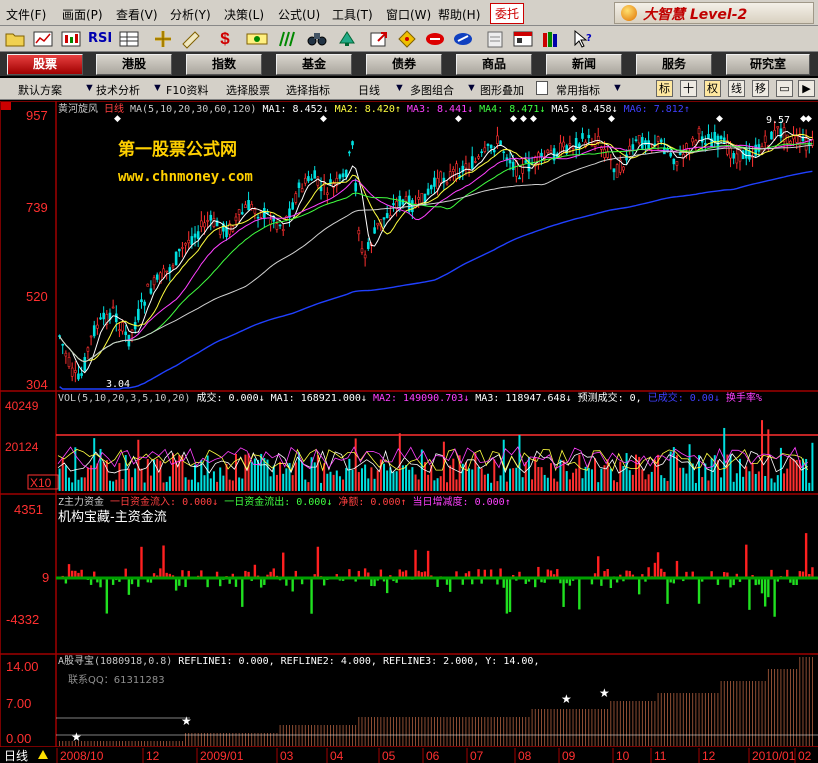  Describe the element at coordinates (664, 88) in the screenshot. I see `mark-button: 标` at that location.